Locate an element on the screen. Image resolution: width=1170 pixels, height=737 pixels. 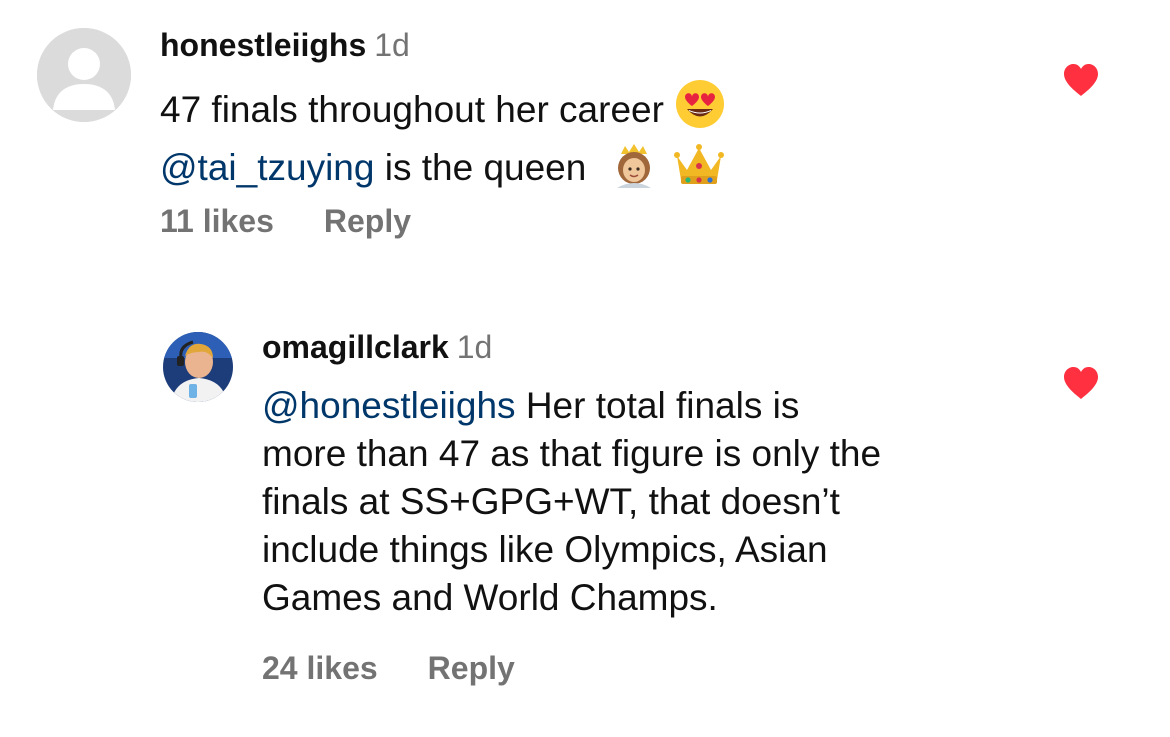
comment-text-line: finals at SS+GPG+WT, that doesn’t is located at coordinates (551, 501).